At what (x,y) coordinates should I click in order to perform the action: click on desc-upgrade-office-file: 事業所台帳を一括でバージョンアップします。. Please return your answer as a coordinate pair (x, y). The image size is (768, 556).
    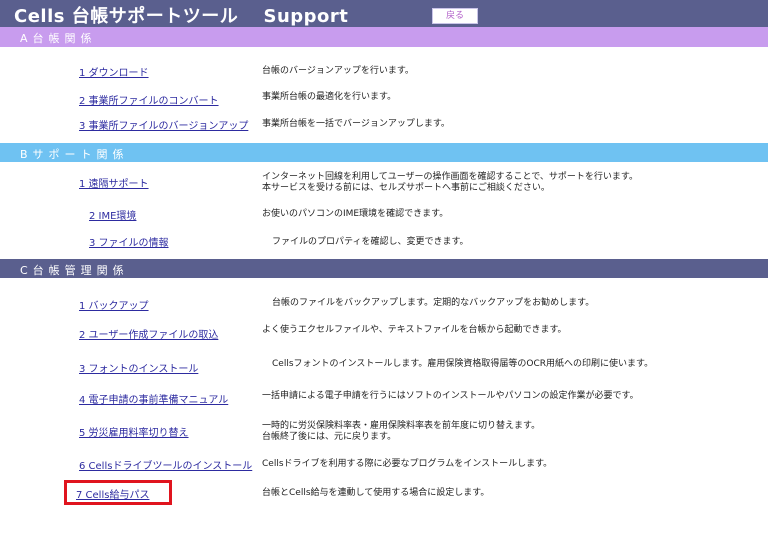
    Looking at the image, I should click on (356, 124).